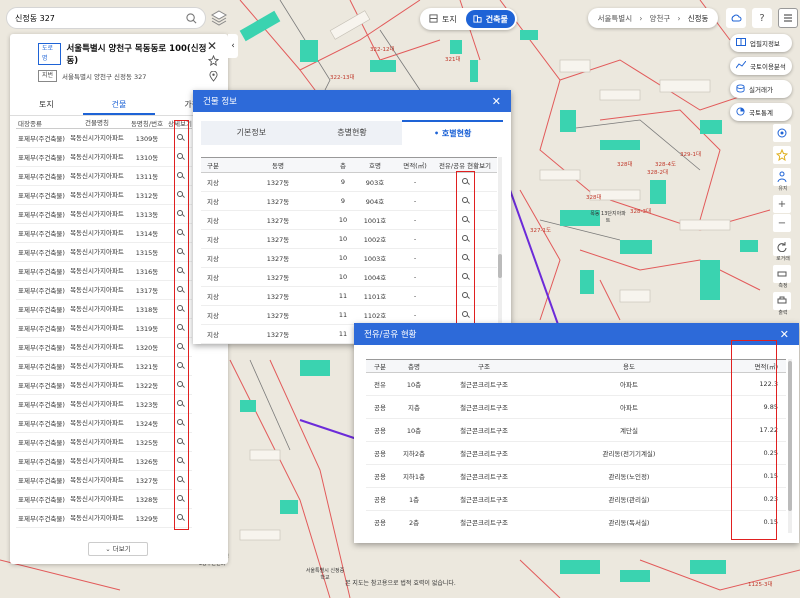 This screenshot has width=800, height=598. Describe the element at coordinates (104, 518) in the screenshot. I see `table-row: 표제부(주건축물) 목동신시가지아파트 1329동` at that location.